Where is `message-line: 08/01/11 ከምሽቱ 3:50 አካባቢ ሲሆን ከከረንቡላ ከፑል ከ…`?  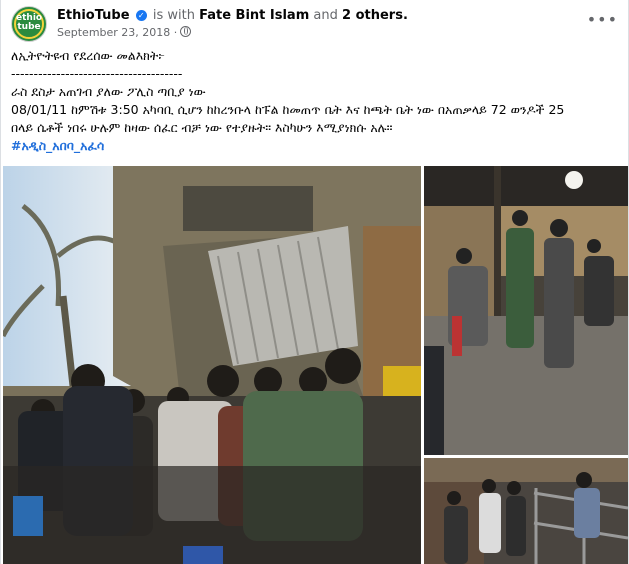 message-line: 08/01/11 ከምሽቱ 3:50 አካባቢ ሲሆን ከከረንቡላ ከፑል ከ… is located at coordinates (288, 109).